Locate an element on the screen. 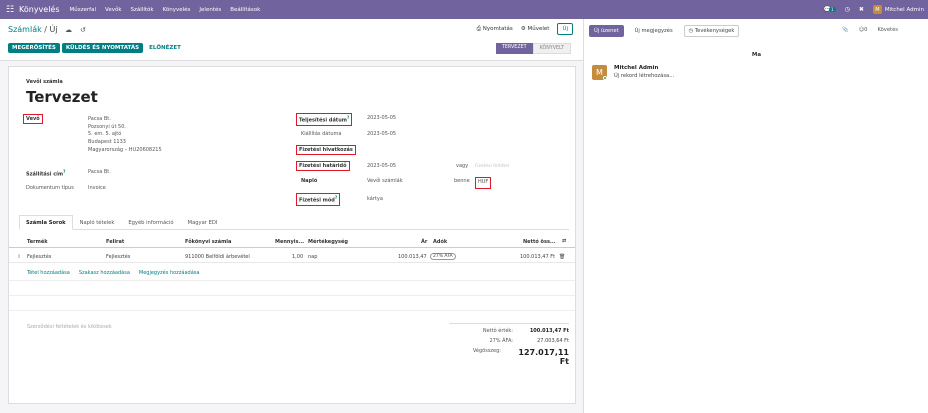 The width and height of the screenshot is (928, 413). tab-journal-items: Napló tételek is located at coordinates (97, 222).